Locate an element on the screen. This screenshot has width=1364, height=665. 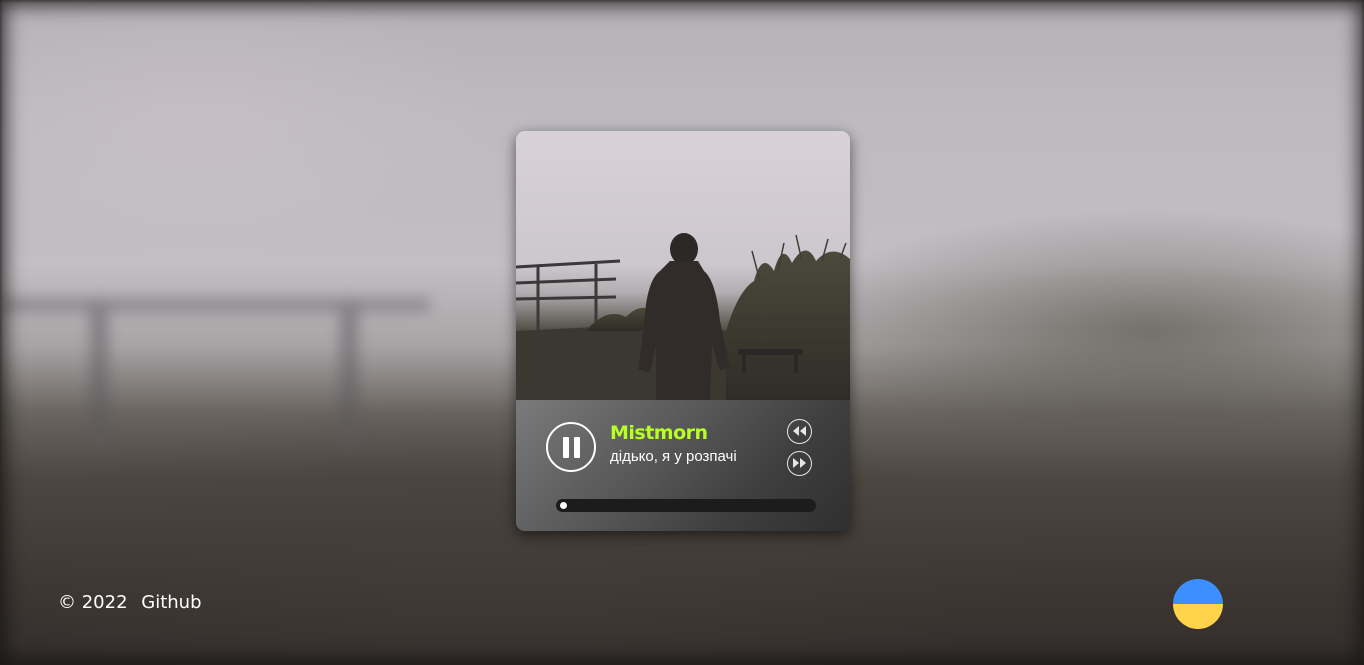
progress-knob is located at coordinates (564, 505).